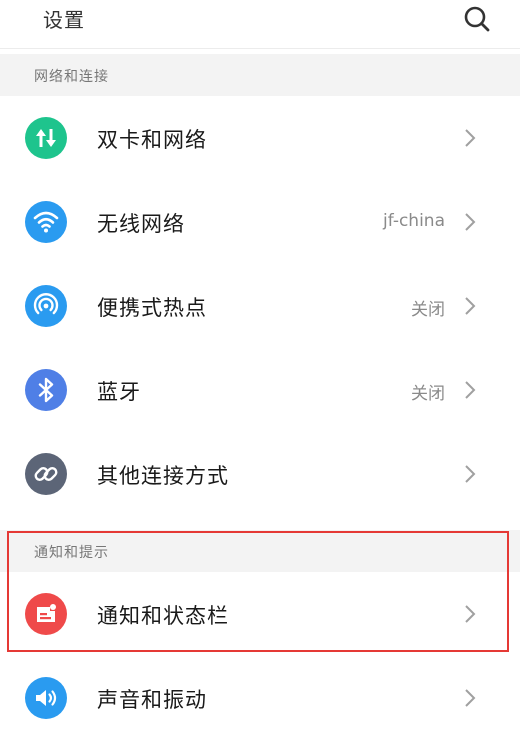 The width and height of the screenshot is (520, 740). I want to click on section-label-network: 网络和连接, so click(71, 77).